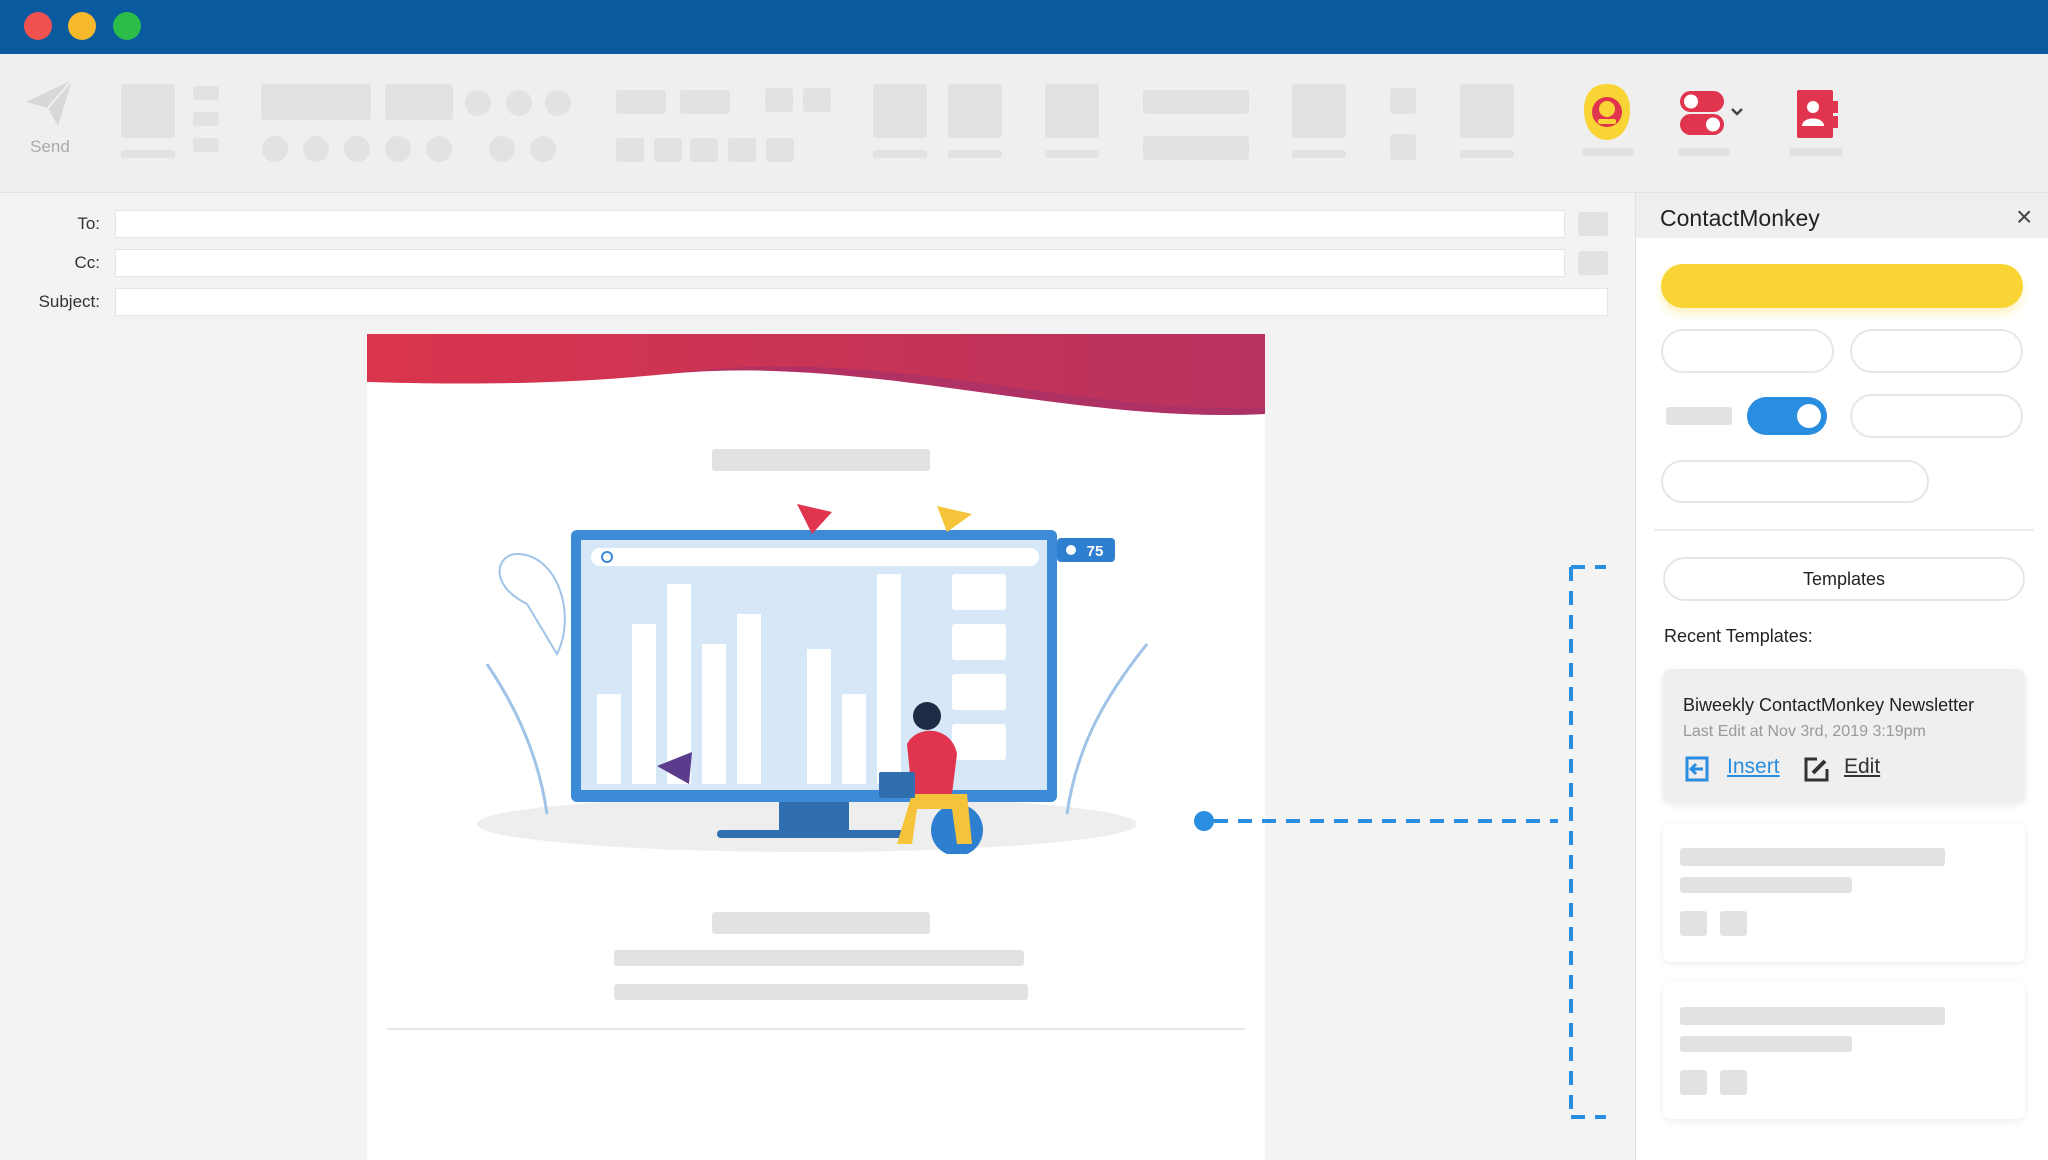  I want to click on contacts-button, so click(1816, 122).